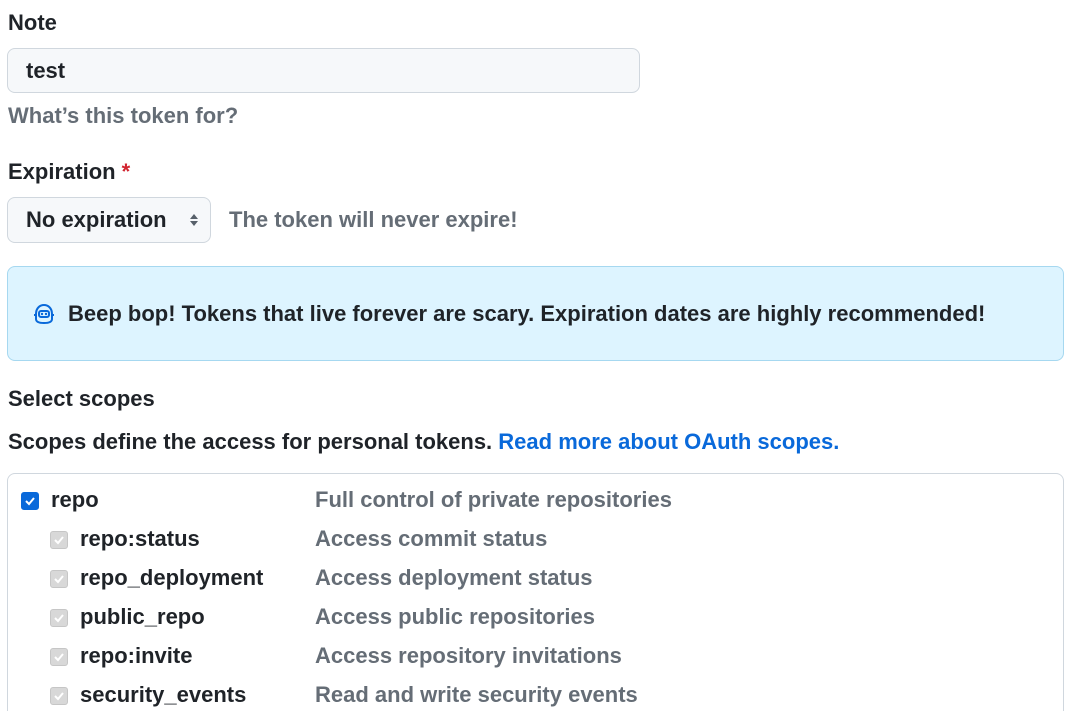  What do you see at coordinates (45, 314) in the screenshot?
I see `copilot-robot-icon` at bounding box center [45, 314].